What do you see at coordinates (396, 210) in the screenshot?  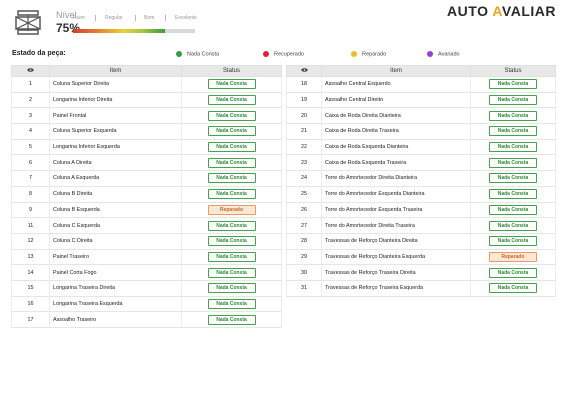 I see `row-item: Torre do Amortecedor Esquerda Traseira` at bounding box center [396, 210].